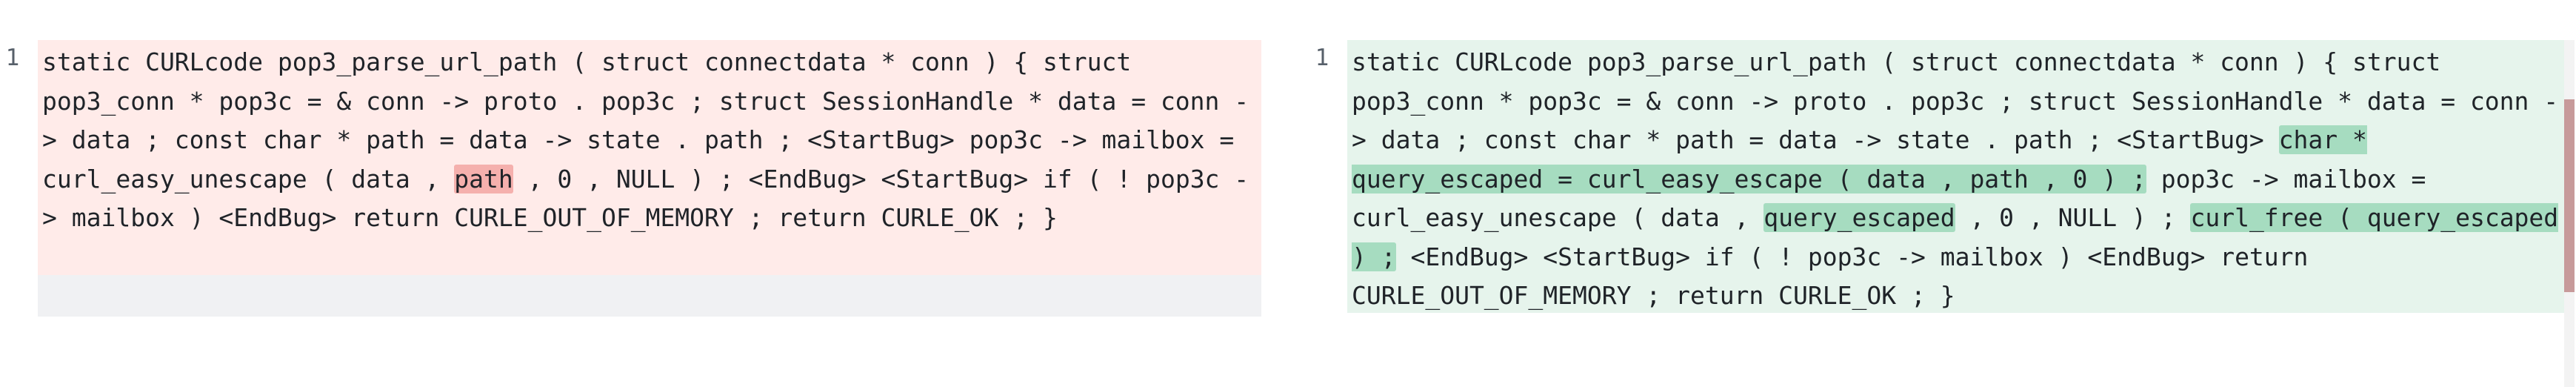  I want to click on empty-filler-line, so click(649, 296).